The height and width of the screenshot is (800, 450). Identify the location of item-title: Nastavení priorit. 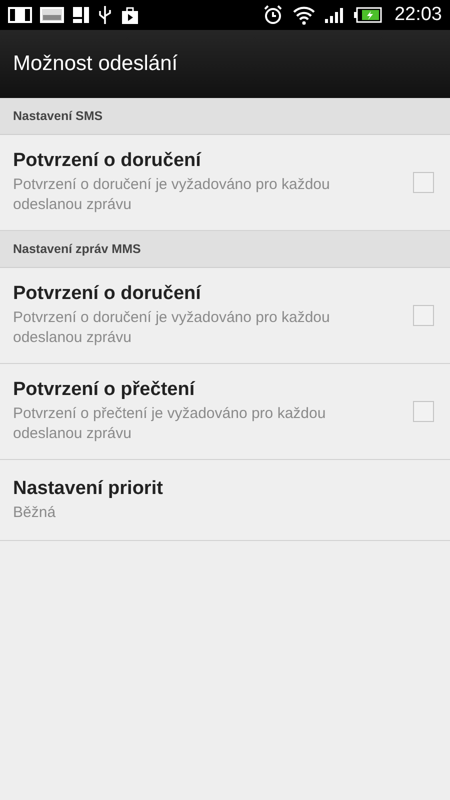
(88, 489).